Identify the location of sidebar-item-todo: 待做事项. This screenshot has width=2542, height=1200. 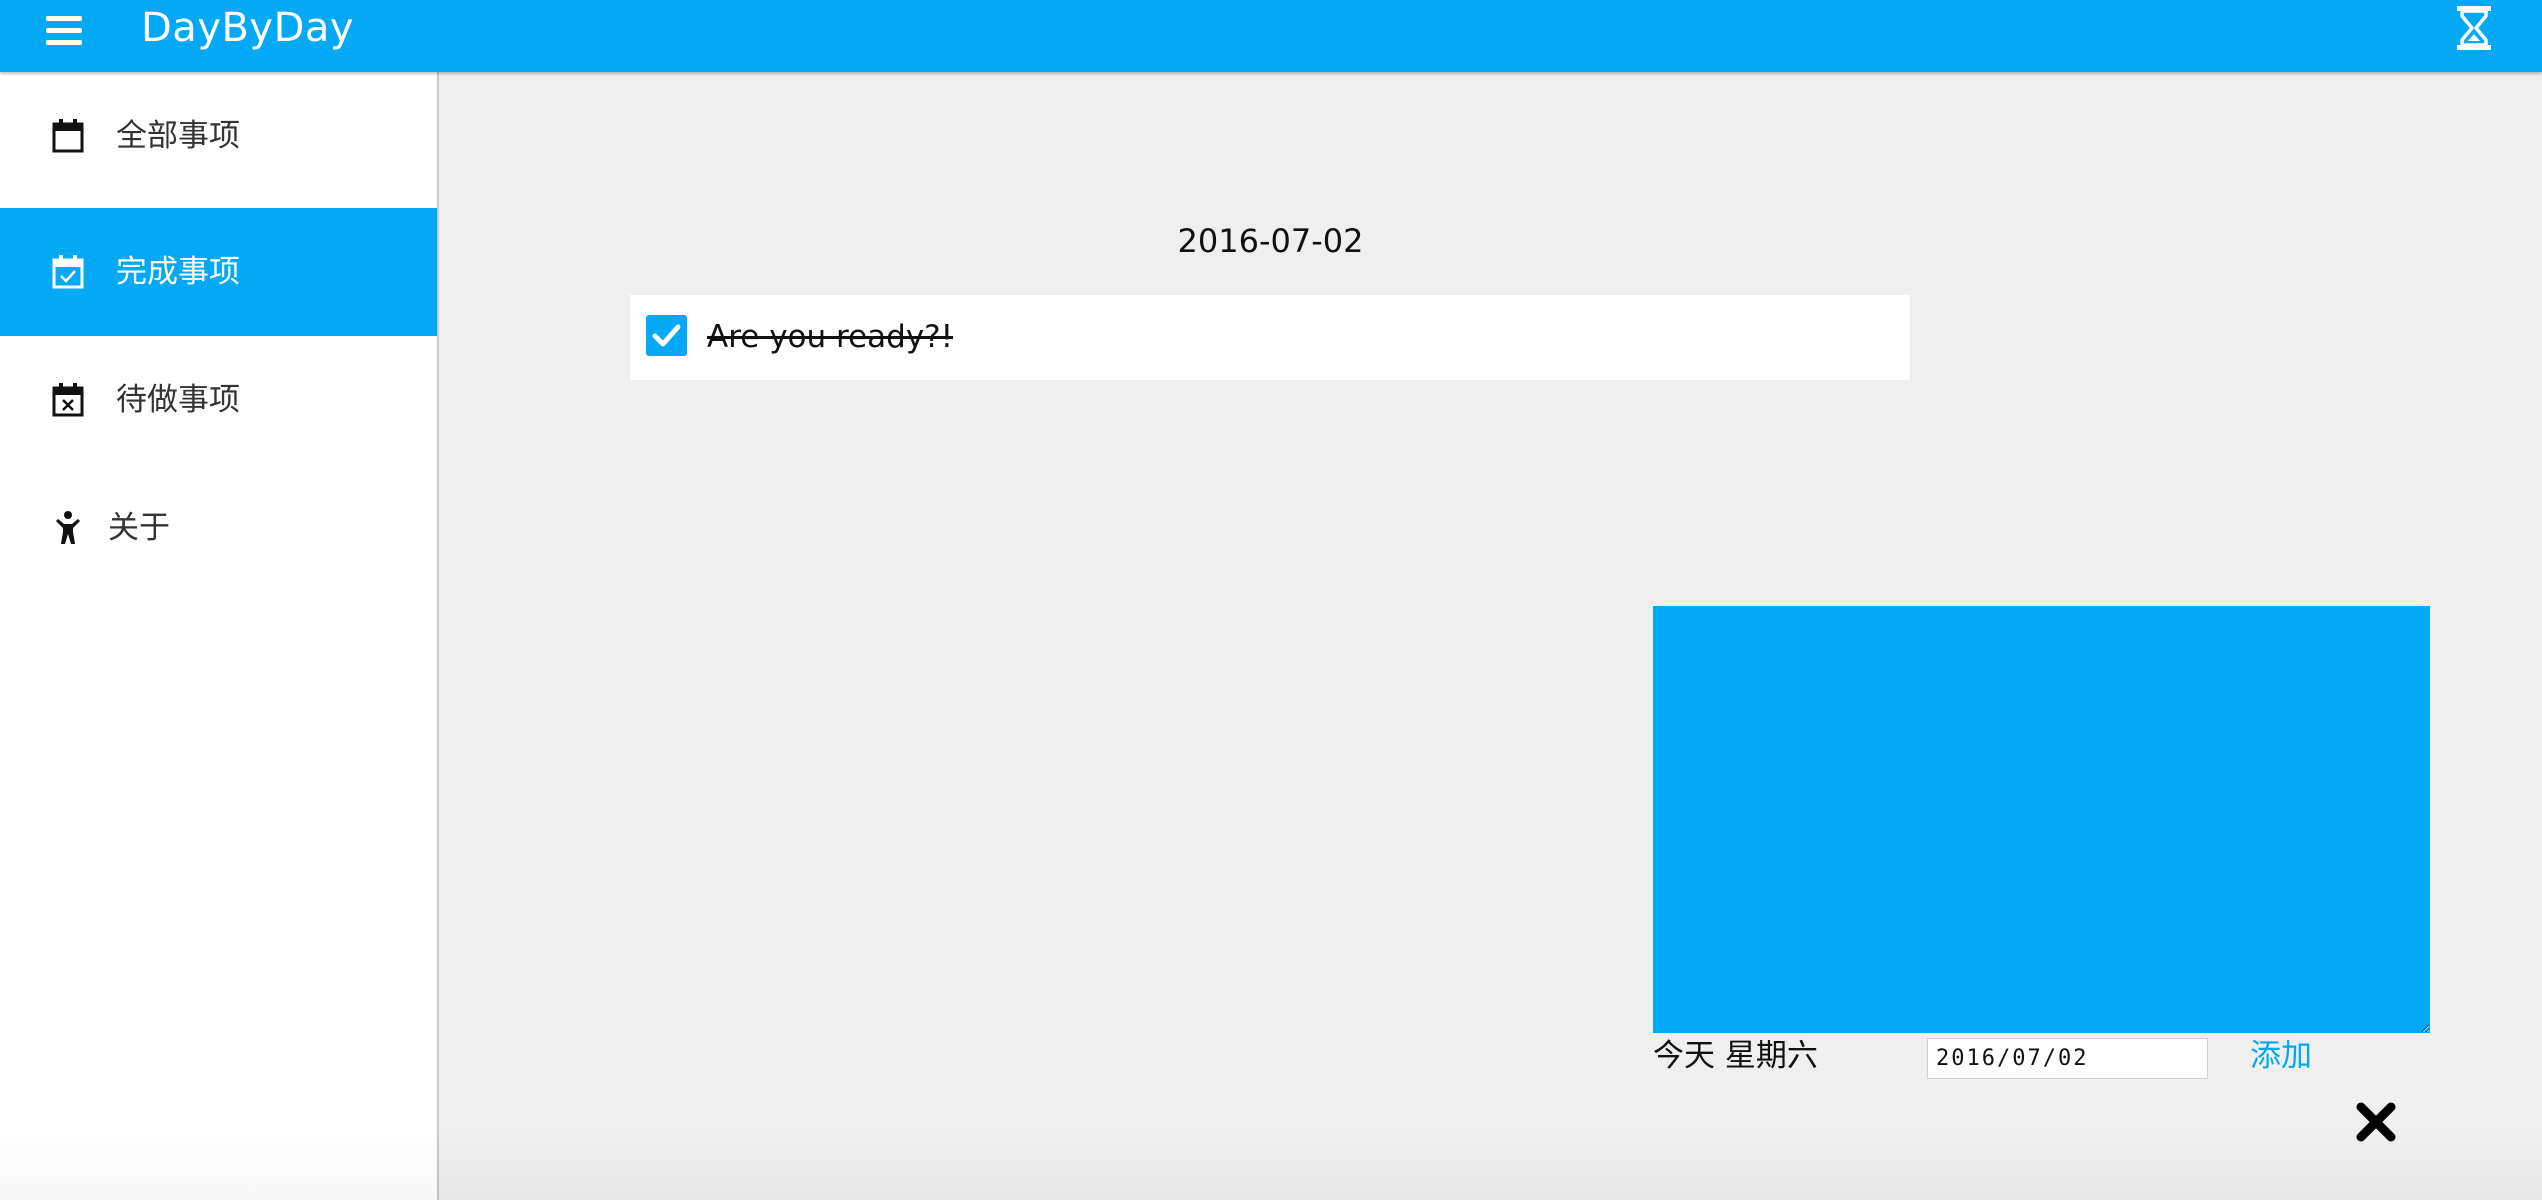
(218, 400).